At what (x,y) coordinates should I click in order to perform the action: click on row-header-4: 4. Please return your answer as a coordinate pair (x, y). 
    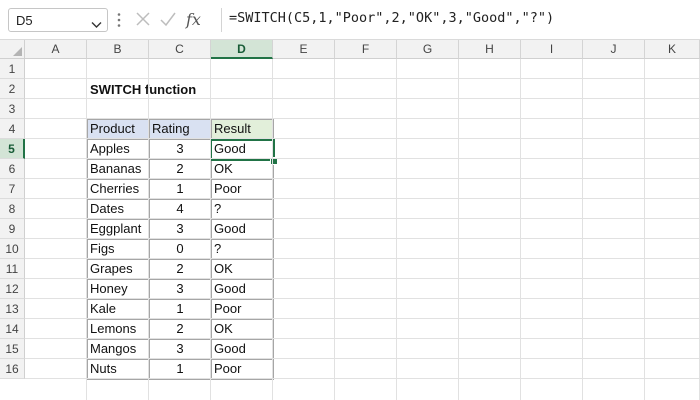
    Looking at the image, I should click on (12, 129).